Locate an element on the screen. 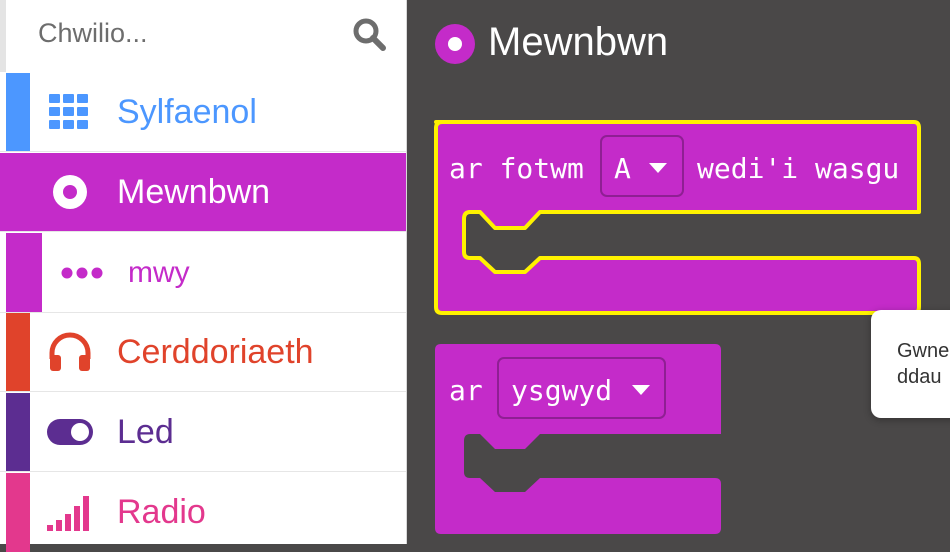  block-prefix-text: ar fotwm is located at coordinates (516, 168).